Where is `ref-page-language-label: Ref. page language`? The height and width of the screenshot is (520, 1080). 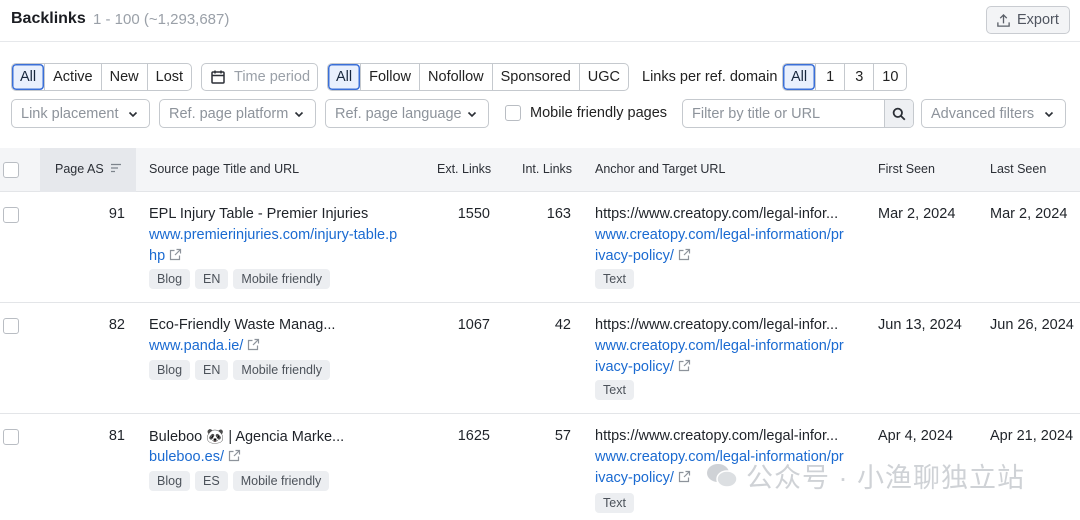 ref-page-language-label: Ref. page language is located at coordinates (398, 113).